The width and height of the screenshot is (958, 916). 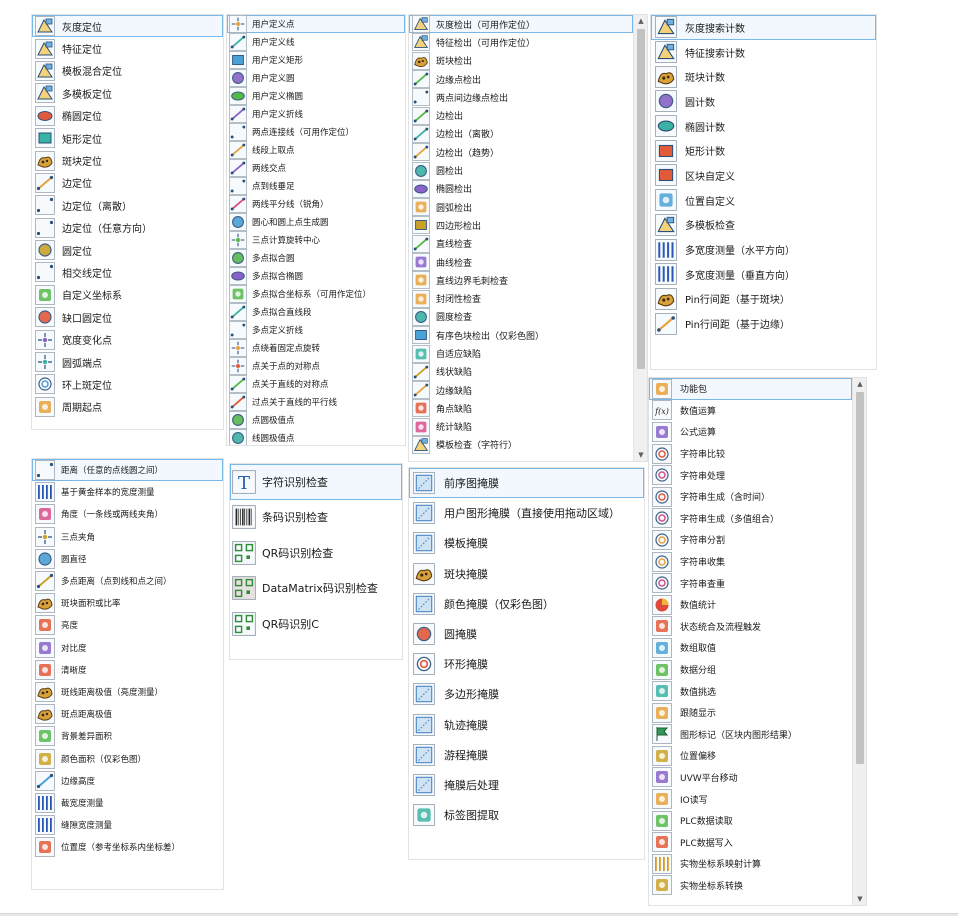 What do you see at coordinates (316, 294) in the screenshot?
I see `list-item: 多点拟合坐标系（可用作定位）` at bounding box center [316, 294].